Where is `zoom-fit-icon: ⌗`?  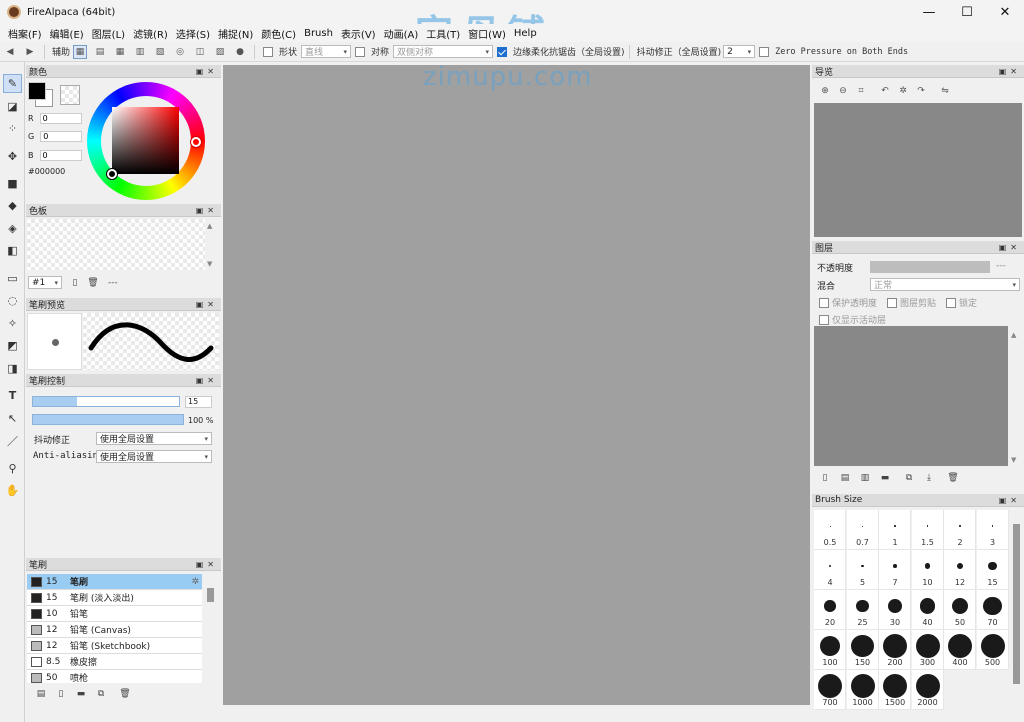
zoom-fit-icon: ⌗ is located at coordinates (861, 91).